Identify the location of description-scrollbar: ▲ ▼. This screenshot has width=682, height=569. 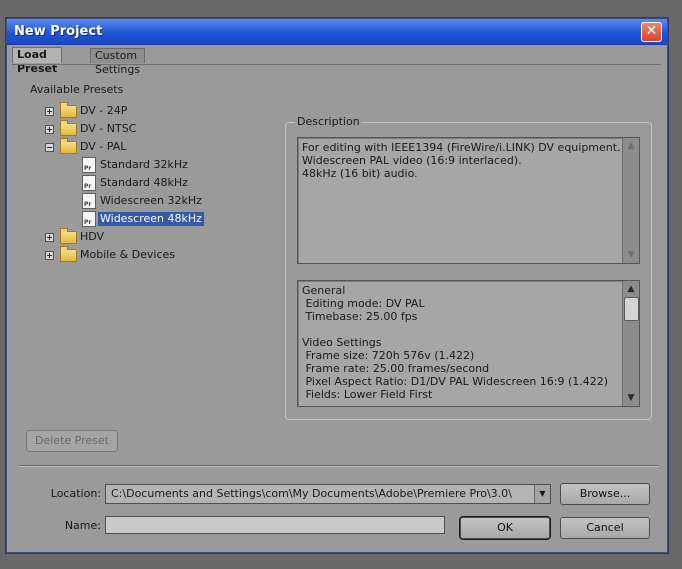
(630, 200).